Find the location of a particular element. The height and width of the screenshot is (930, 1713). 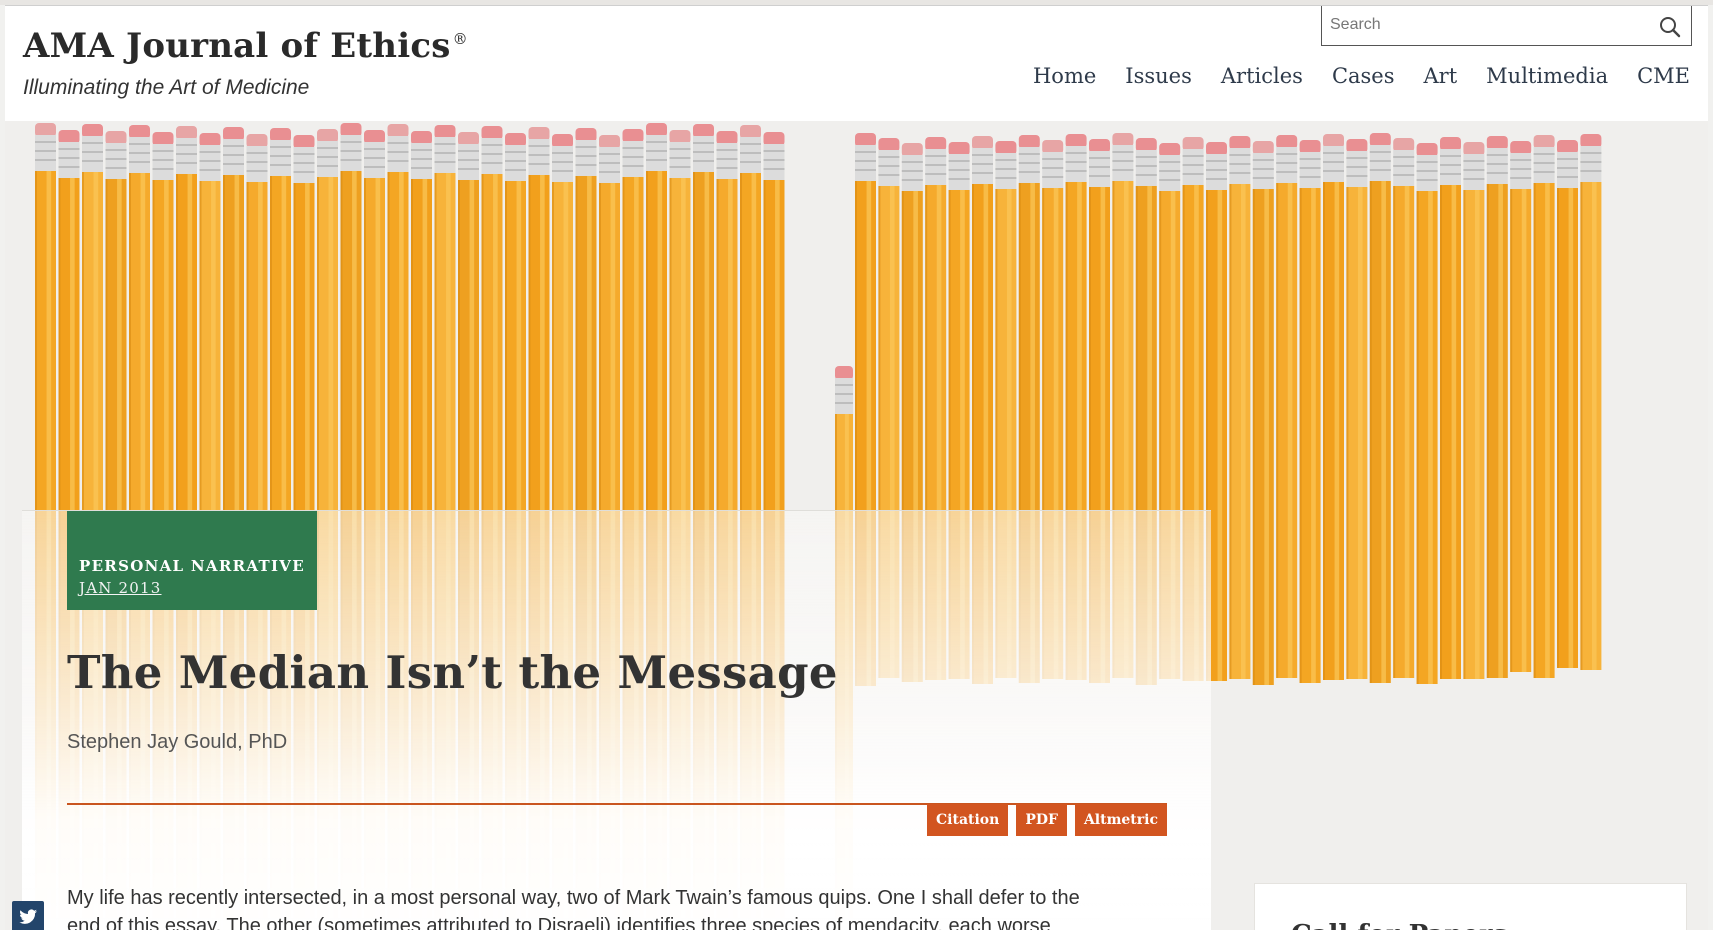

site-logo: AMA Journal of Ethics ® is located at coordinates (245, 46).